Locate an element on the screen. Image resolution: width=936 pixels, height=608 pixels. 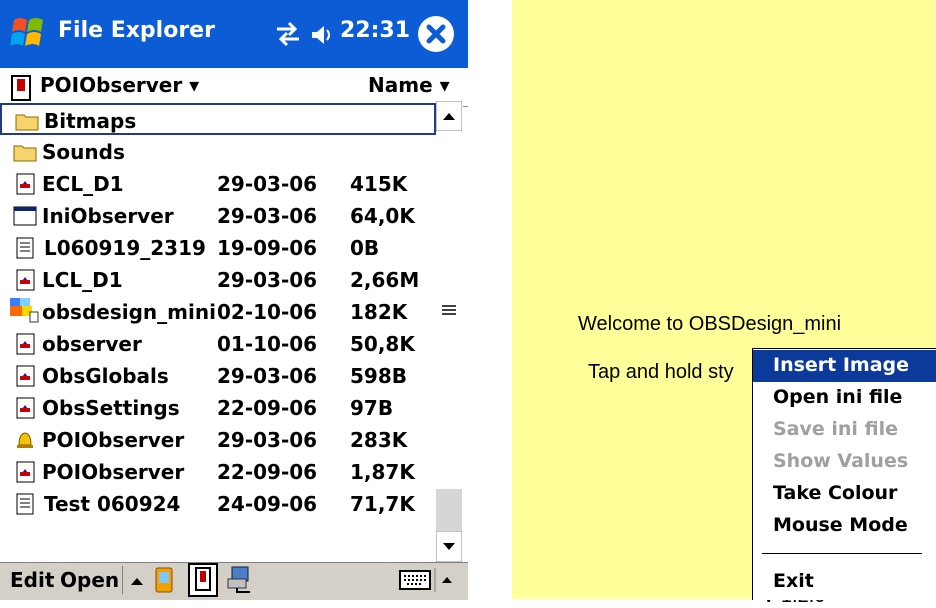
edit-menu: Edit is located at coordinates (32, 580).